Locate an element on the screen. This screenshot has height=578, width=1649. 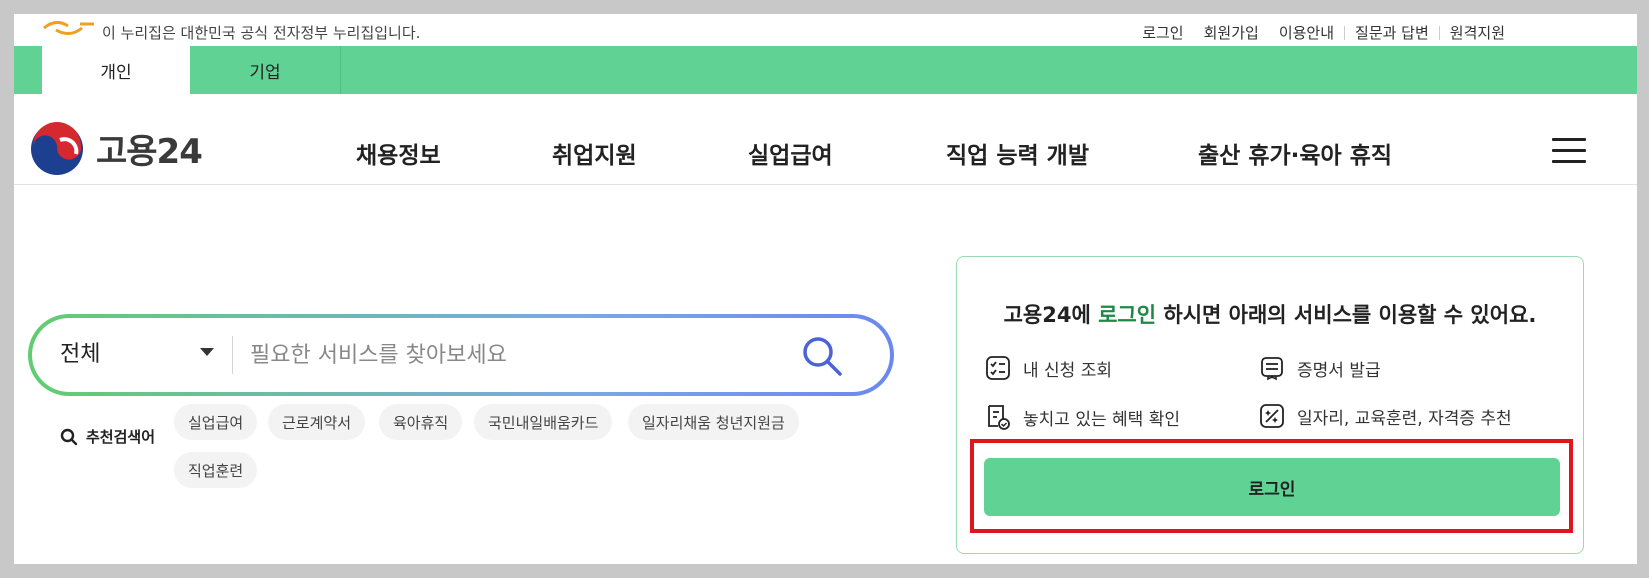
service-label: 내 신청 조회 is located at coordinates (1068, 370).